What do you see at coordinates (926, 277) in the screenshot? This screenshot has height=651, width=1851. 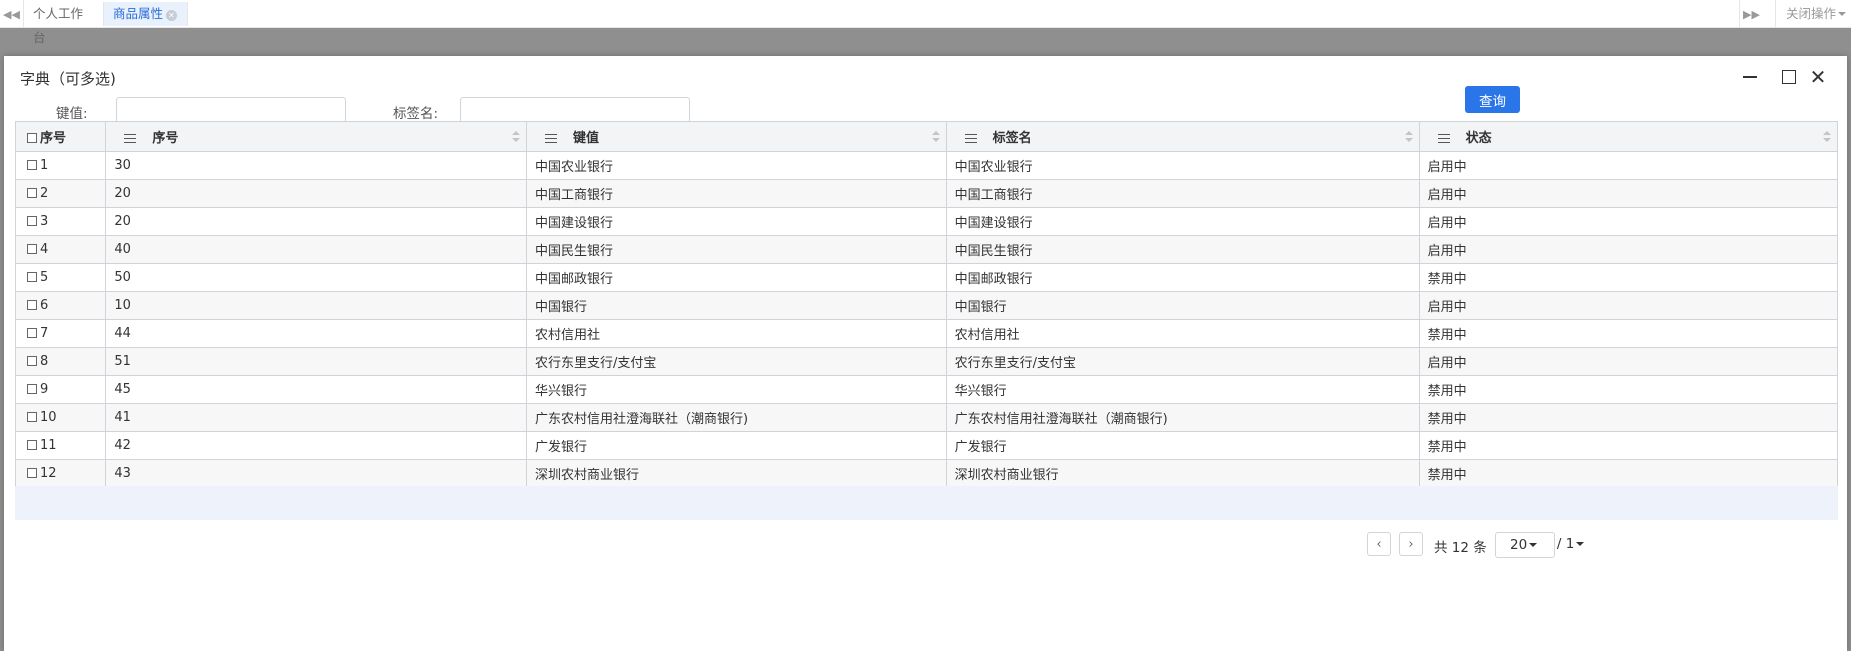 I see `table-row: 5 50 中国邮政银行 中国邮政银行 禁用中` at bounding box center [926, 277].